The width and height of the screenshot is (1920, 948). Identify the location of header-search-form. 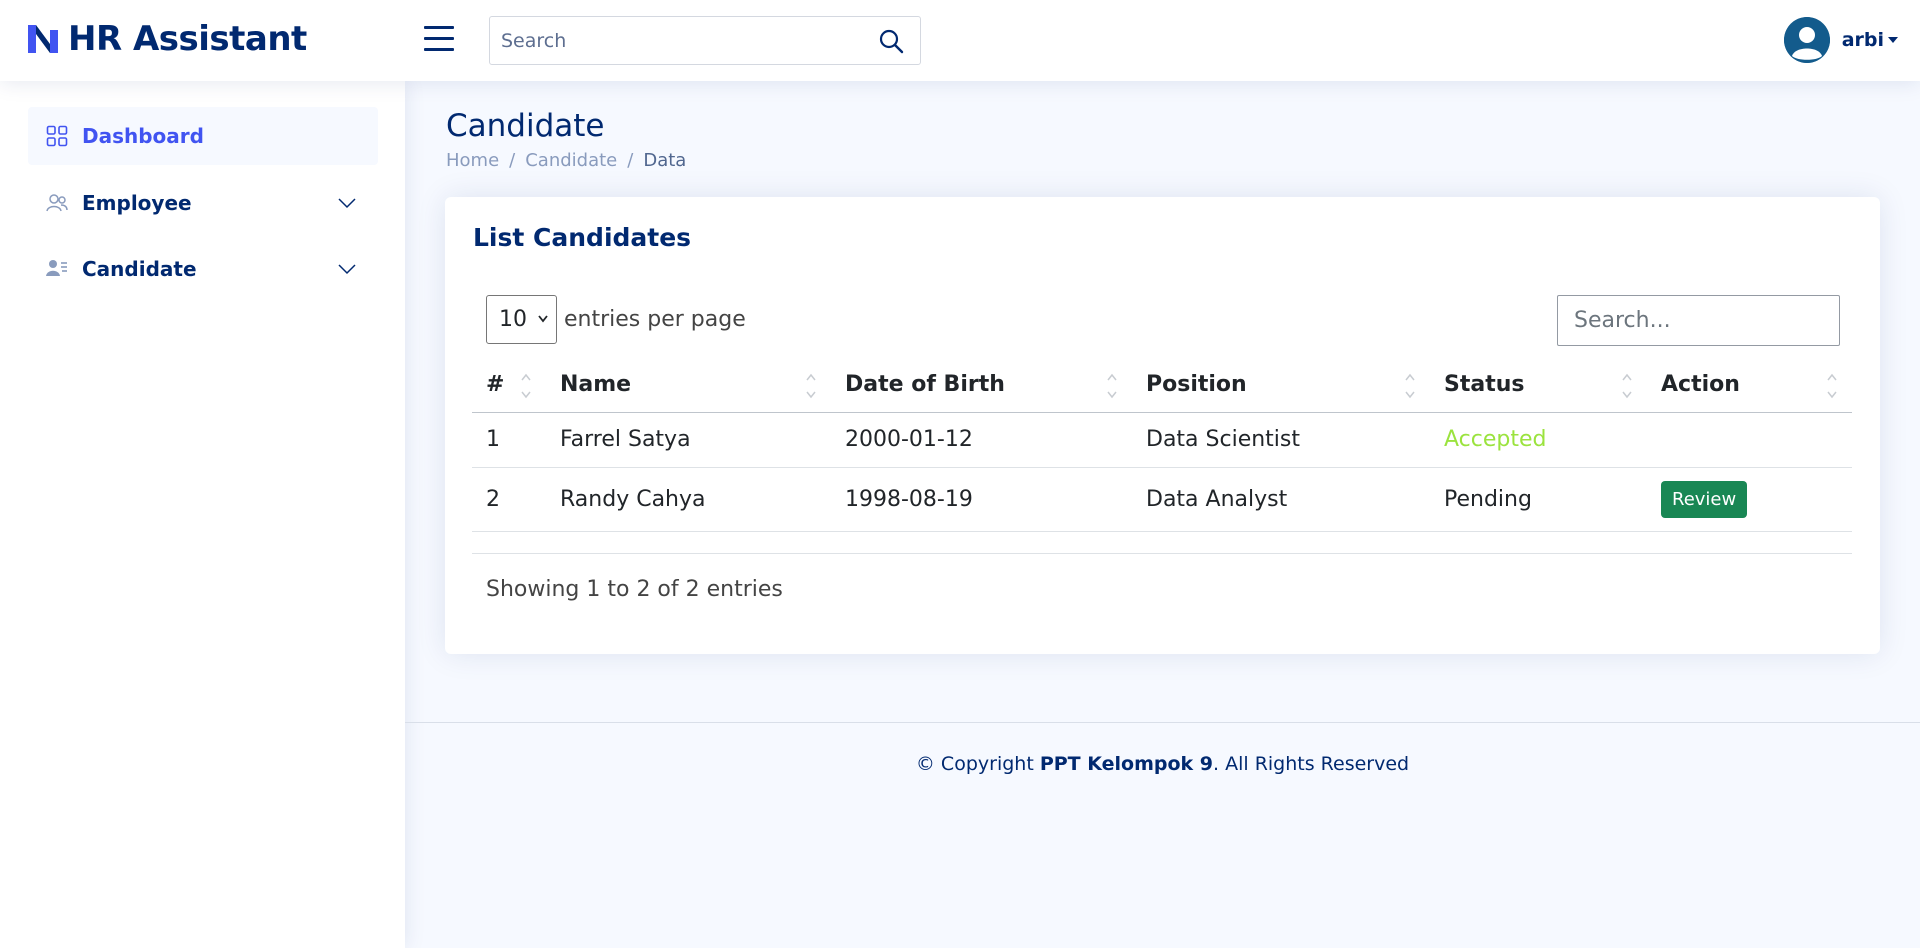
(705, 40).